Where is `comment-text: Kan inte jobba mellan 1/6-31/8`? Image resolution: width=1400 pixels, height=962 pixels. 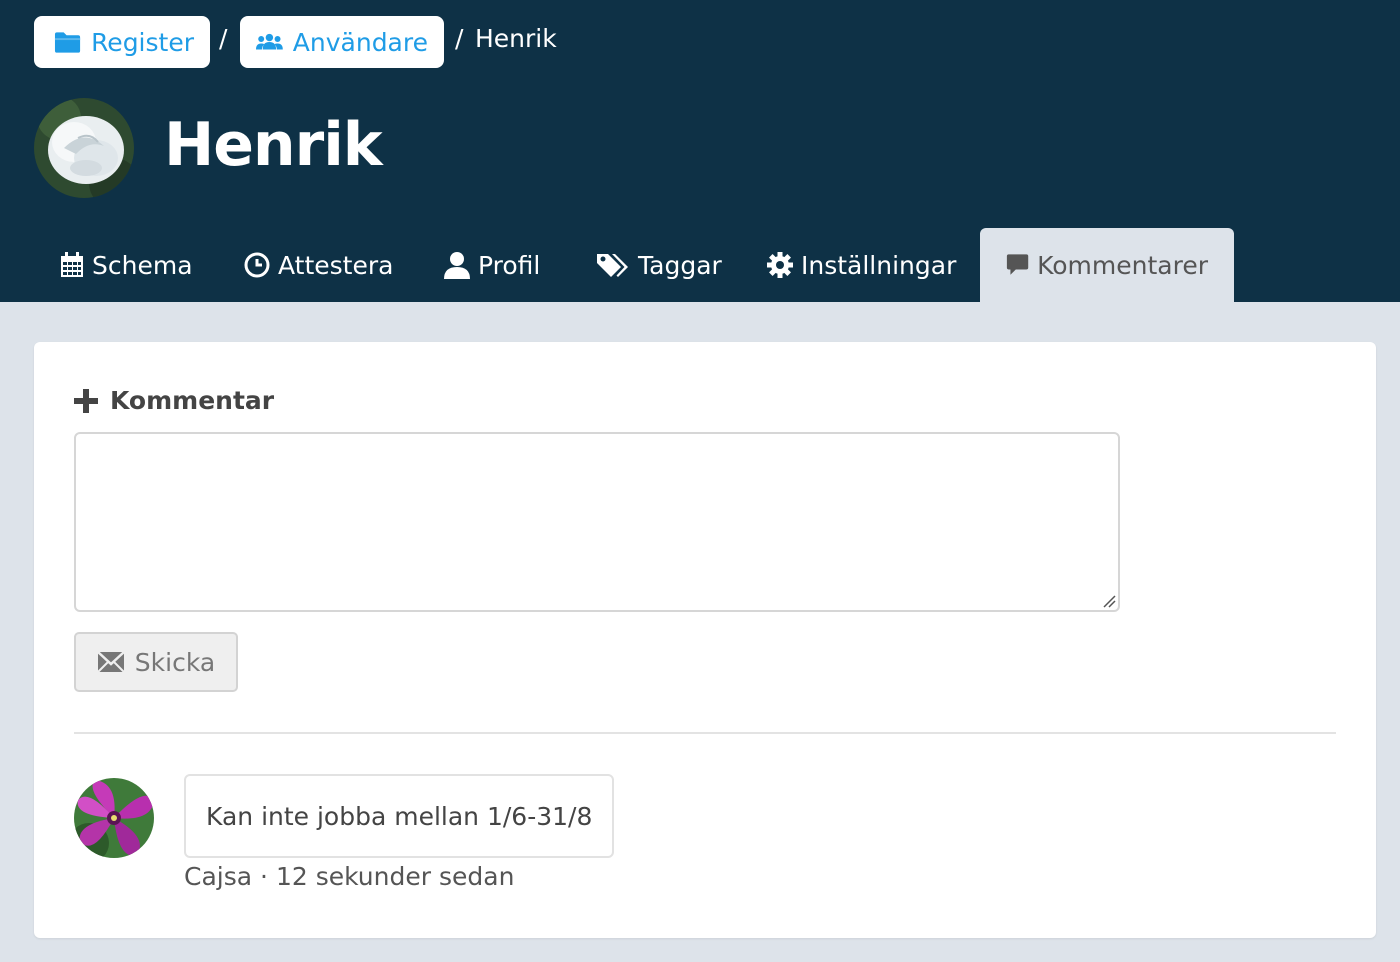 comment-text: Kan inte jobba mellan 1/6-31/8 is located at coordinates (399, 816).